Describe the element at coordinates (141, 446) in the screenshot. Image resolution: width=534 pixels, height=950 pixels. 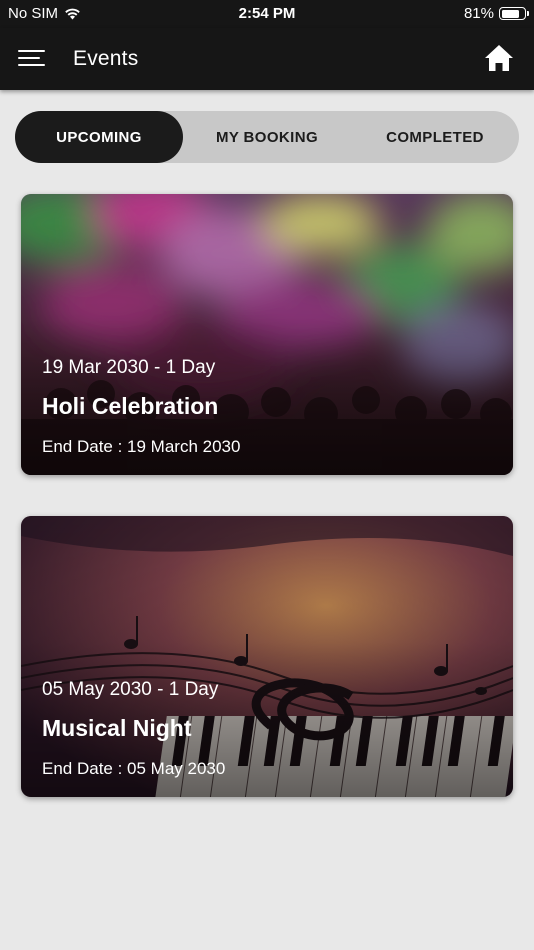
I see `event-end-date: End Date : 19 March 2030` at that location.